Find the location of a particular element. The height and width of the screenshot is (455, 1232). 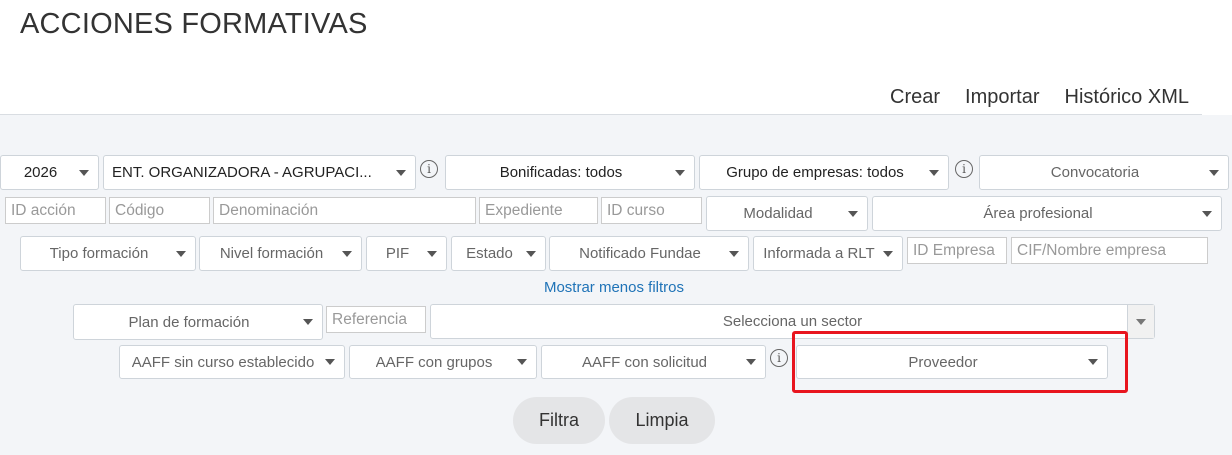

sector-select-label: Selecciona un sector is located at coordinates (792, 321).